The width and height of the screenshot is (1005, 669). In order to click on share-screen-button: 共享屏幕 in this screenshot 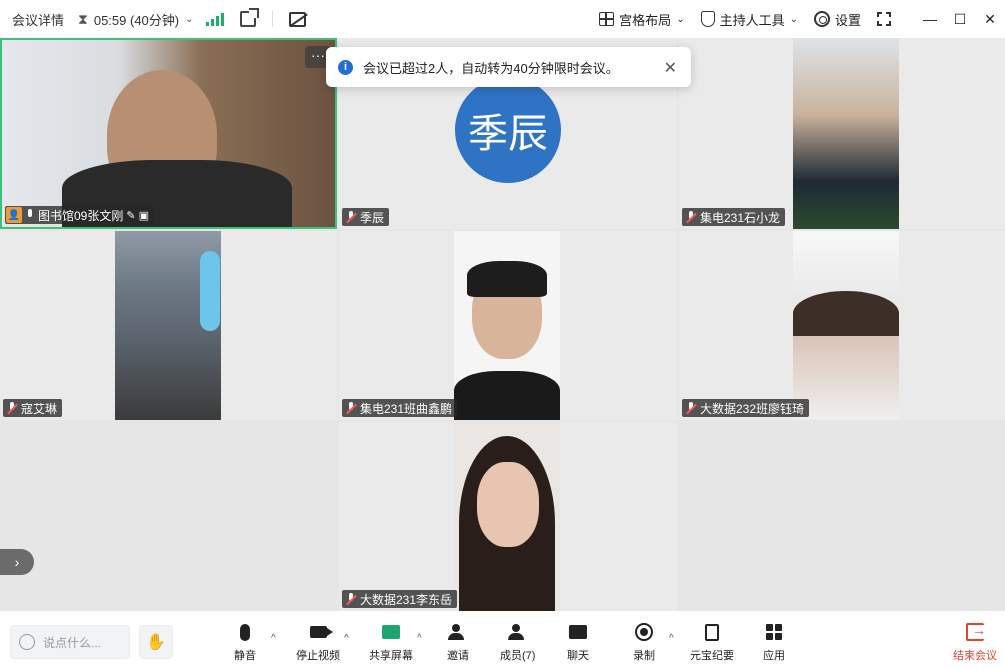, I will do `click(391, 641)`.